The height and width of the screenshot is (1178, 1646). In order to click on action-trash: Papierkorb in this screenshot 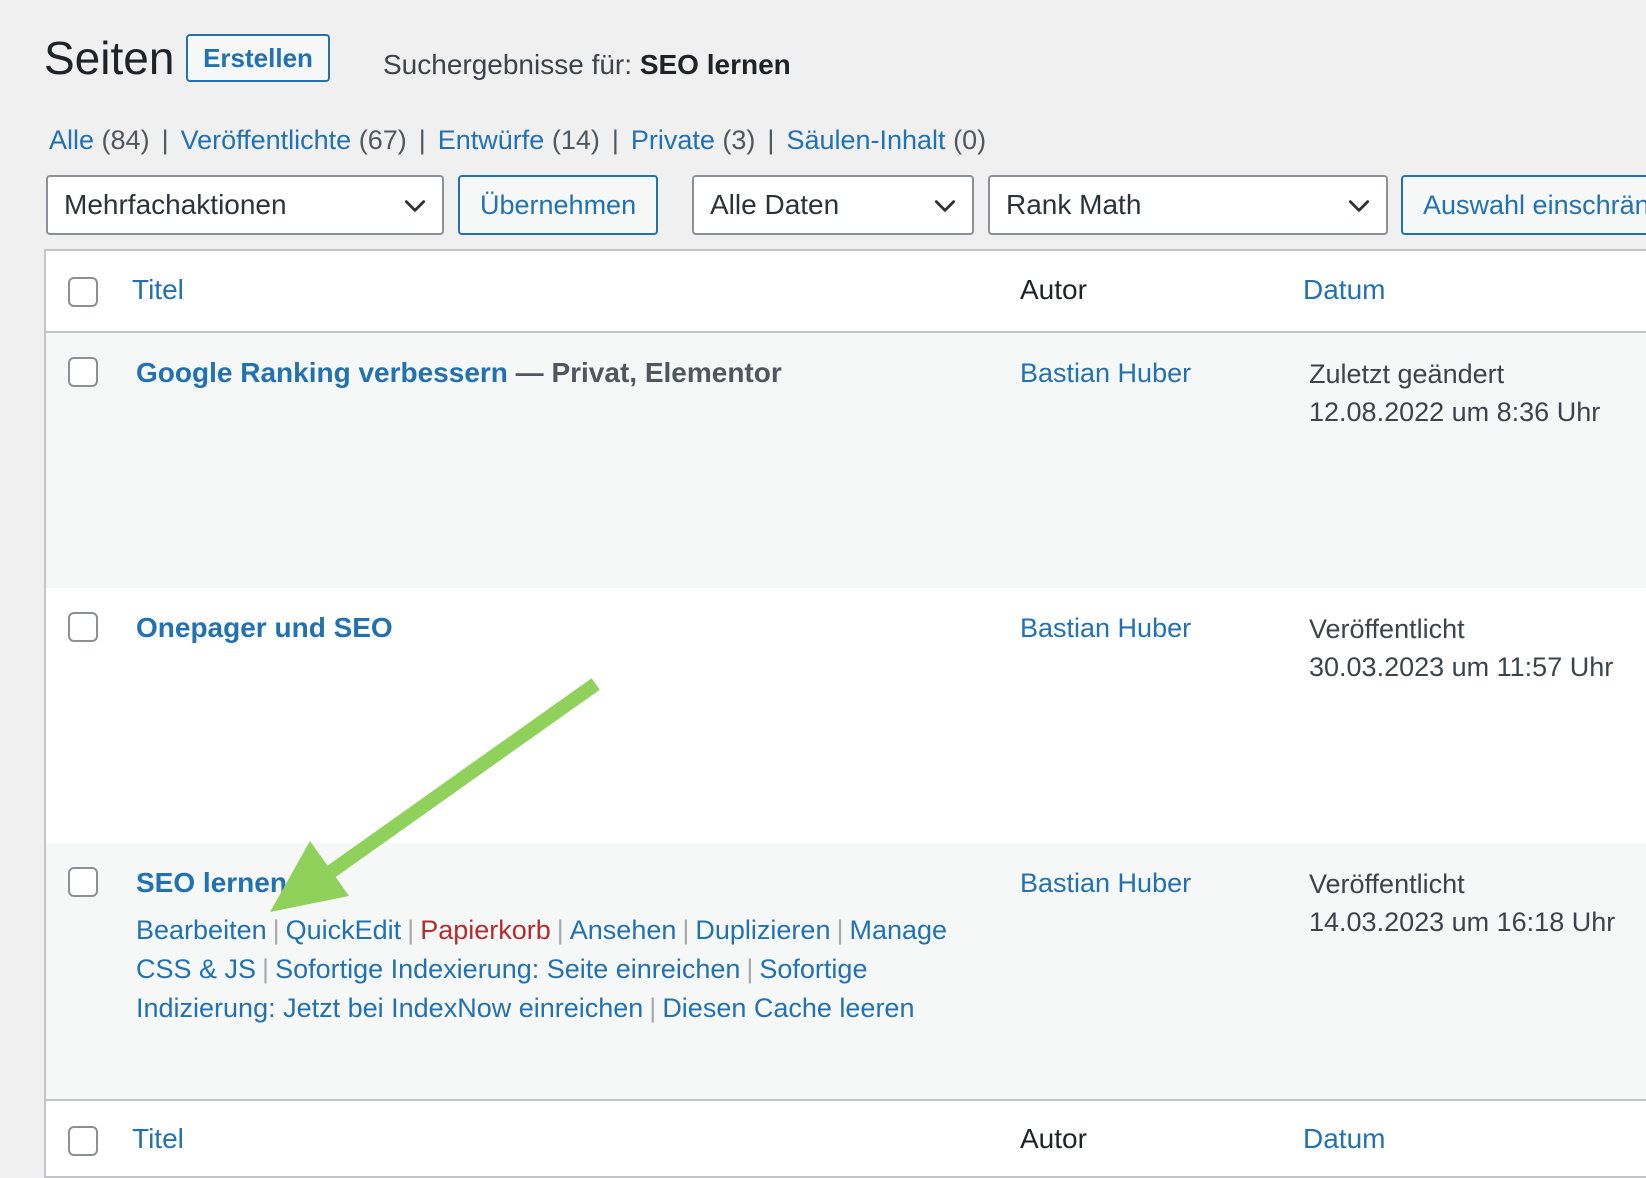, I will do `click(485, 930)`.